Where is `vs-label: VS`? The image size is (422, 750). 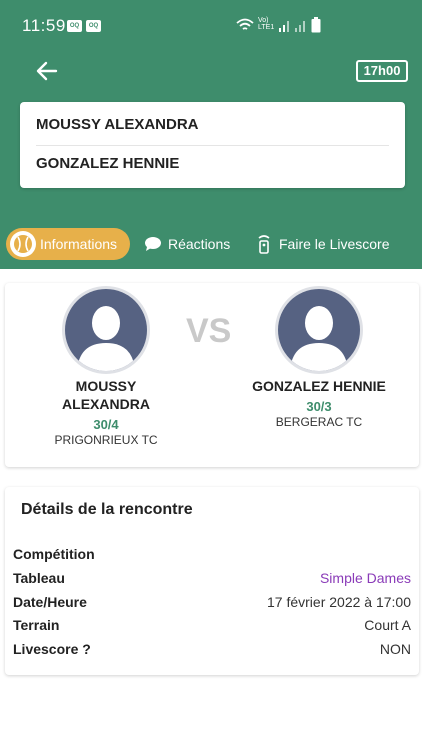
vs-label: VS is located at coordinates (209, 331).